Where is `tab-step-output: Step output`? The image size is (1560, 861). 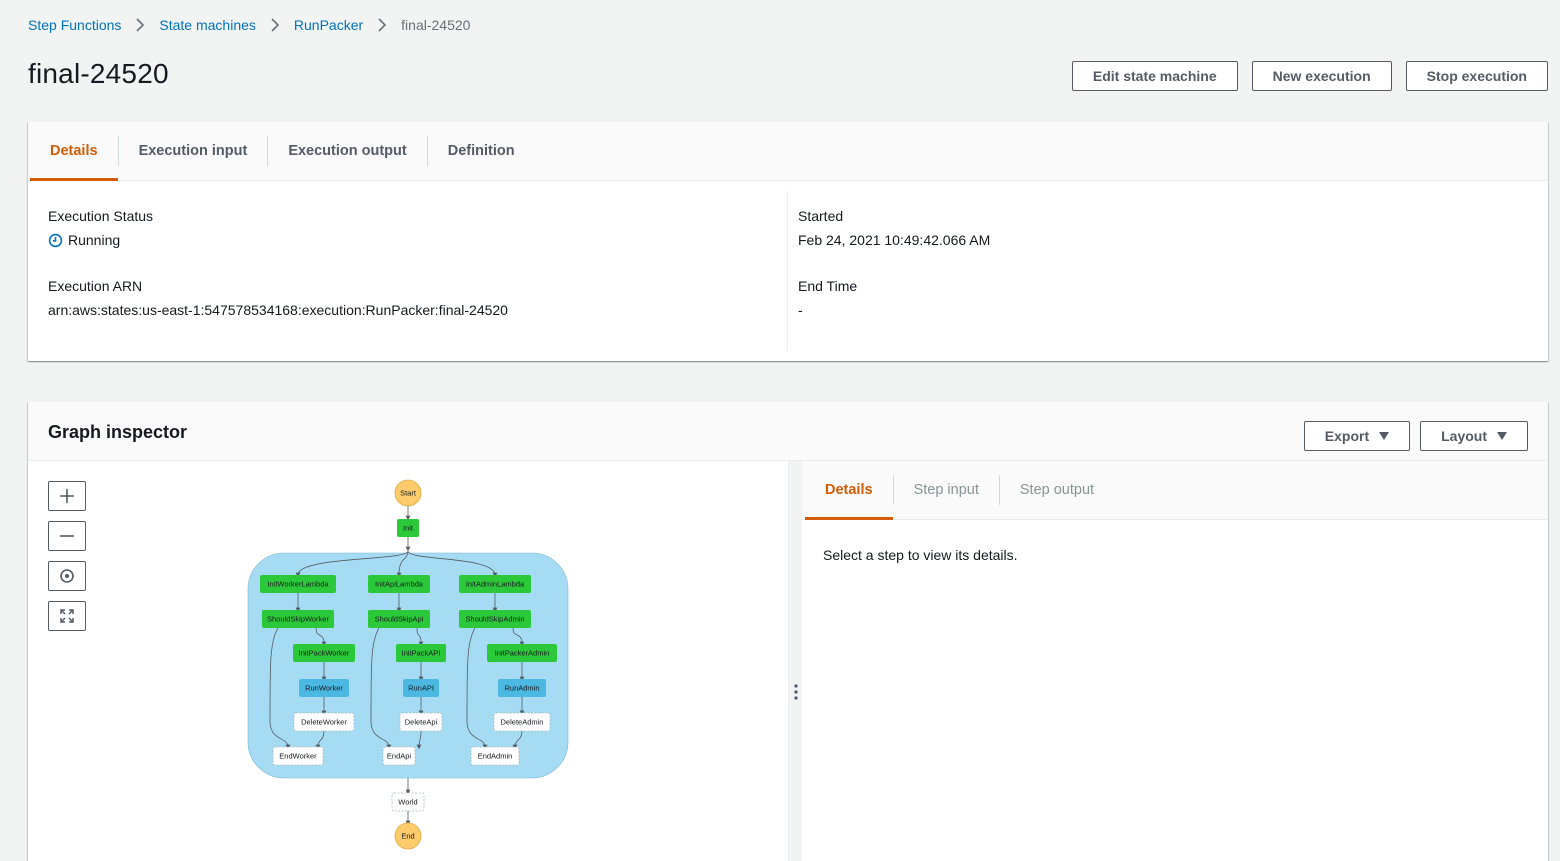
tab-step-output: Step output is located at coordinates (1057, 490).